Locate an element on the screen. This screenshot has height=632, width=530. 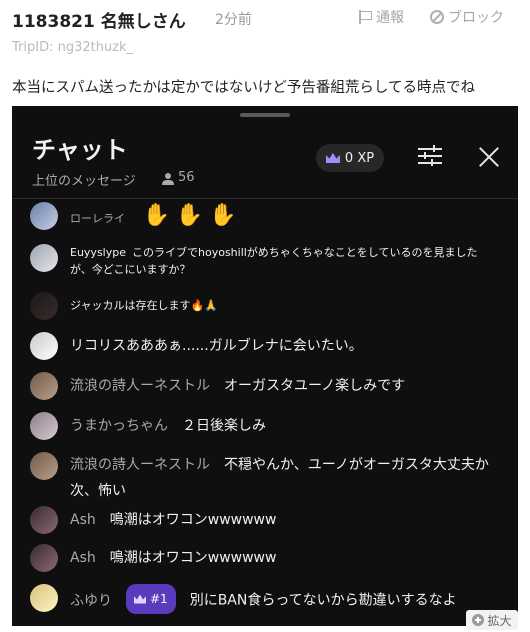
drag-handle is located at coordinates (265, 115).